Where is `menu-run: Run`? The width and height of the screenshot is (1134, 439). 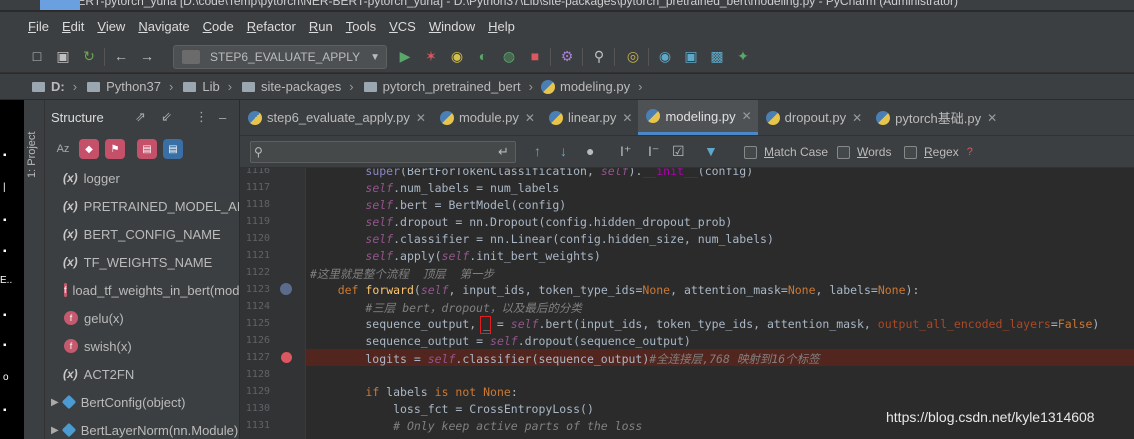 menu-run: Run is located at coordinates (321, 26).